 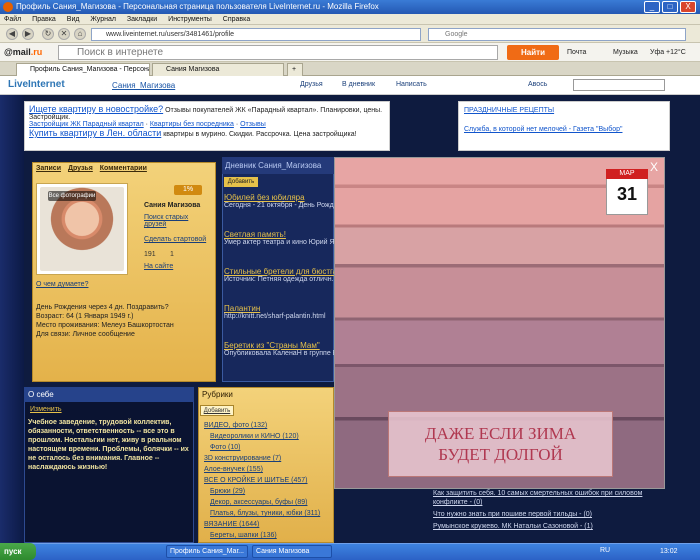 I want to click on to-diary-link: В дневник, so click(x=358, y=84).